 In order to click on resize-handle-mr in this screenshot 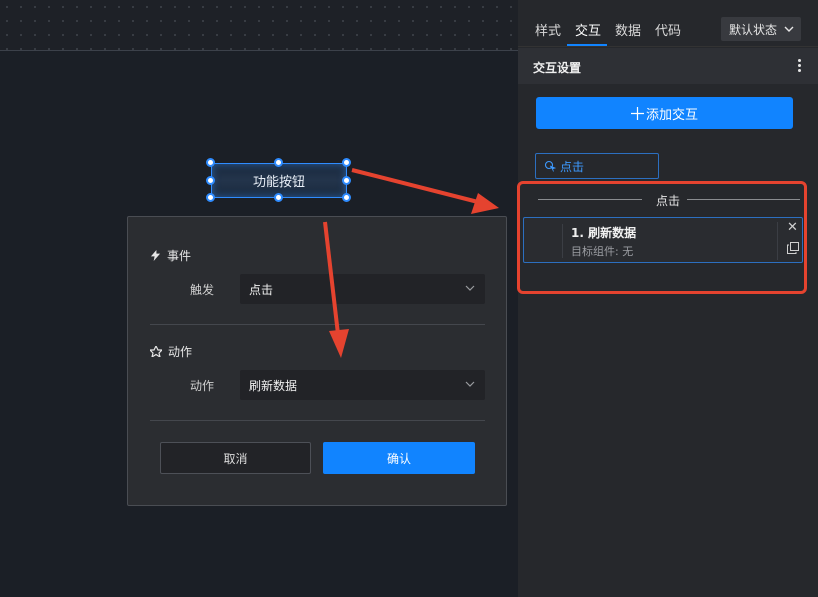, I will do `click(346, 180)`.